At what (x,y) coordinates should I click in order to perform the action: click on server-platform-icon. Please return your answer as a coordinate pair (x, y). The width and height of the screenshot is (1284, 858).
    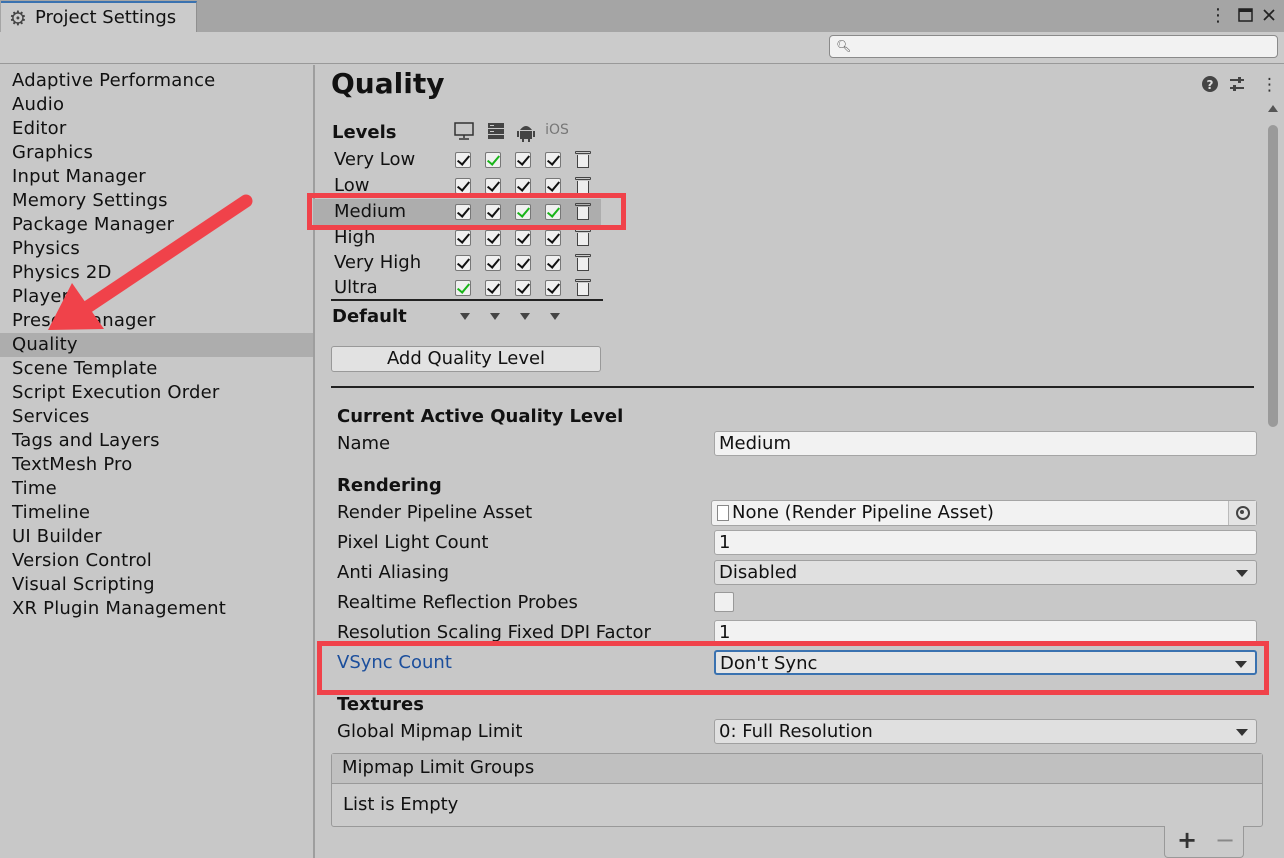
    Looking at the image, I should click on (496, 132).